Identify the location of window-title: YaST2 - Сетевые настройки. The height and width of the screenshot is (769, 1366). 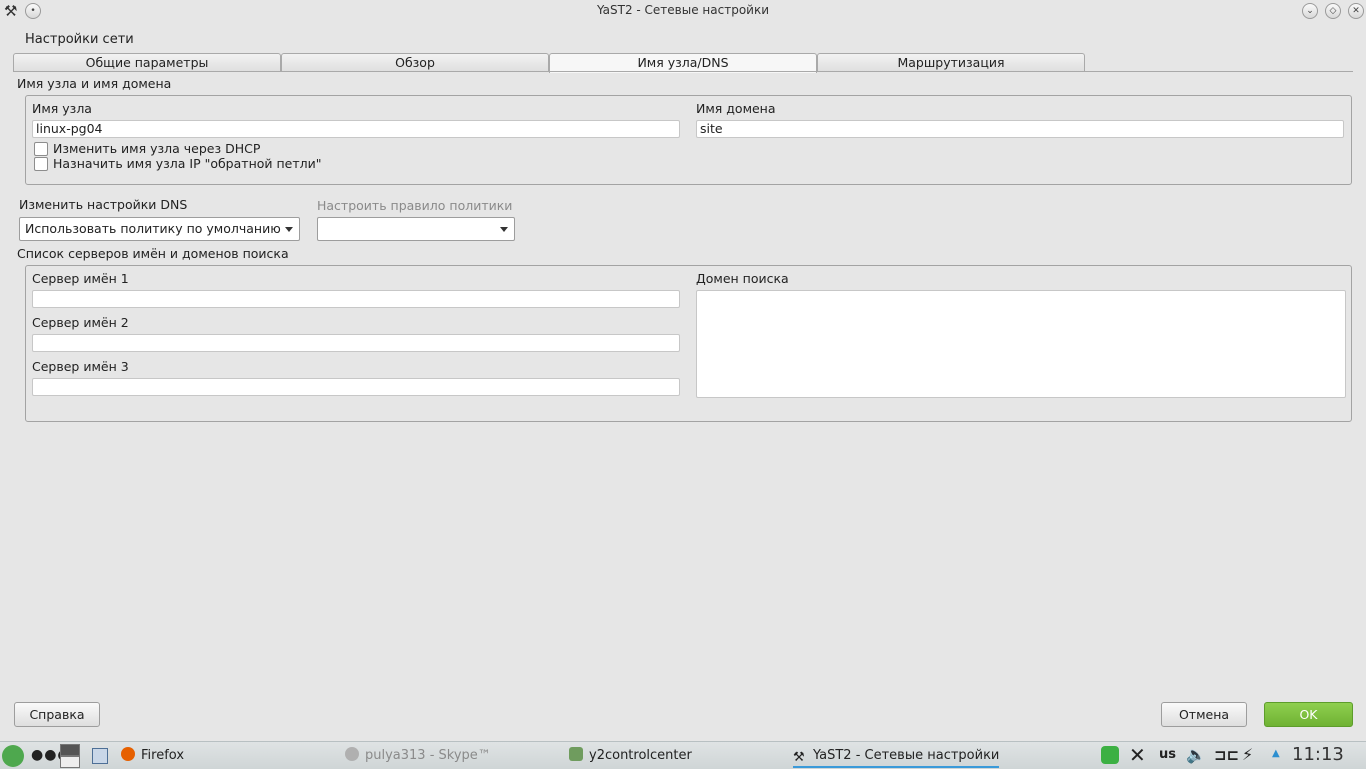
(683, 10).